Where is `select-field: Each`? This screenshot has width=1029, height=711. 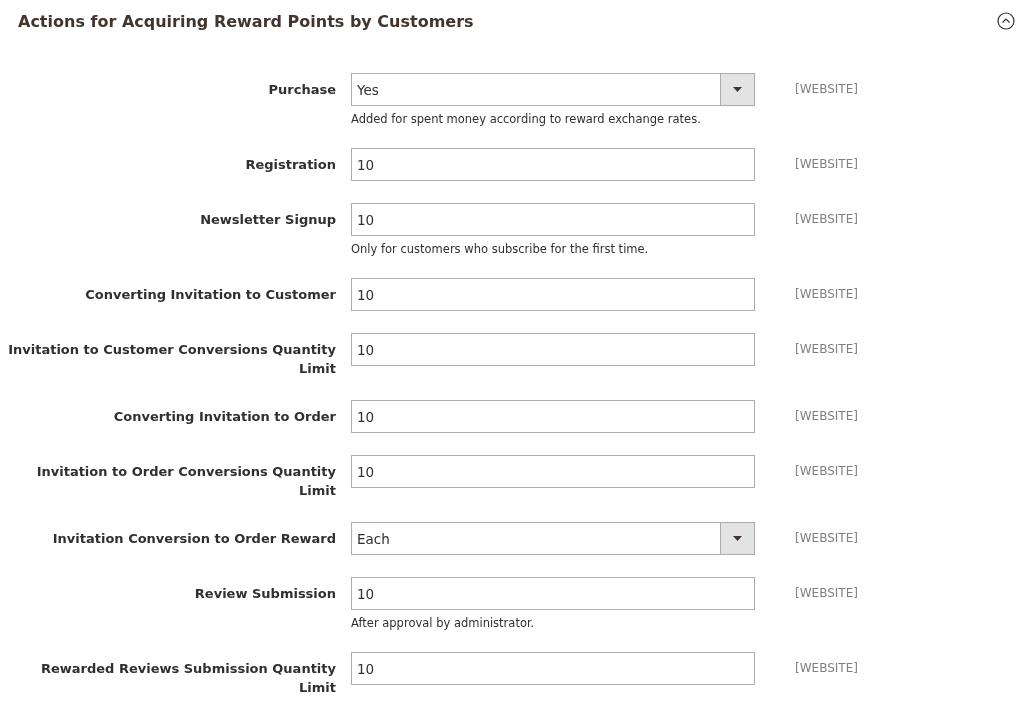 select-field: Each is located at coordinates (553, 538).